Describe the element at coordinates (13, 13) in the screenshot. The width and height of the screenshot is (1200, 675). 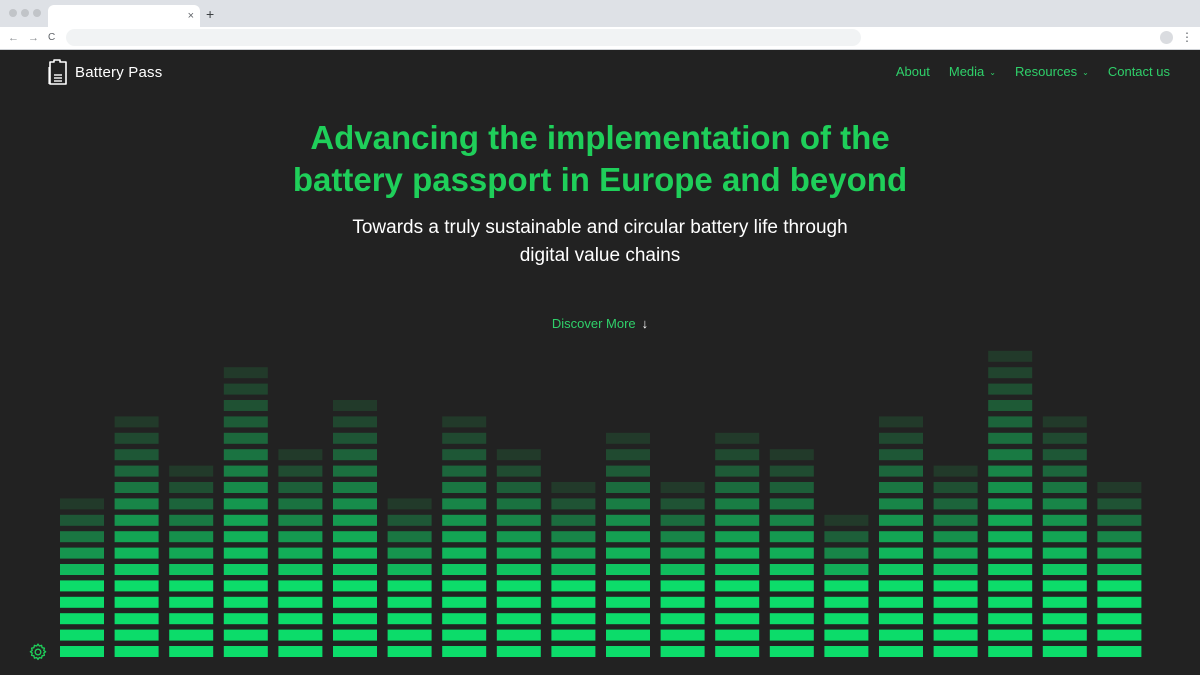
I see `window-close-dot` at that location.